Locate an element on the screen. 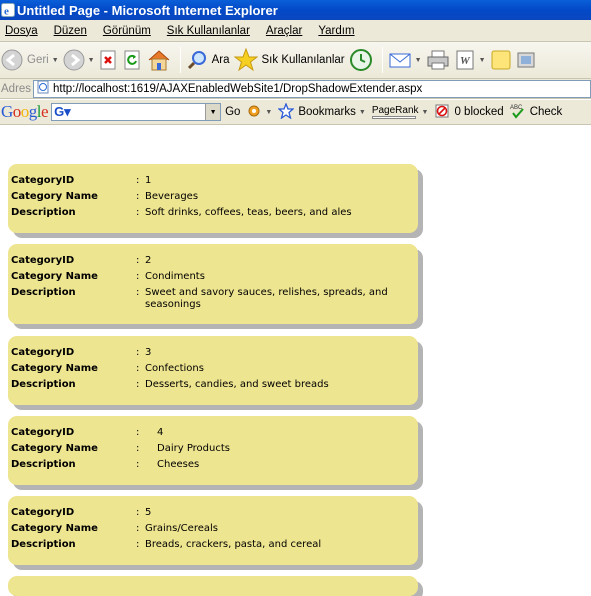 The height and width of the screenshot is (596, 591). google-settings-button: ▼ is located at coordinates (259, 112).